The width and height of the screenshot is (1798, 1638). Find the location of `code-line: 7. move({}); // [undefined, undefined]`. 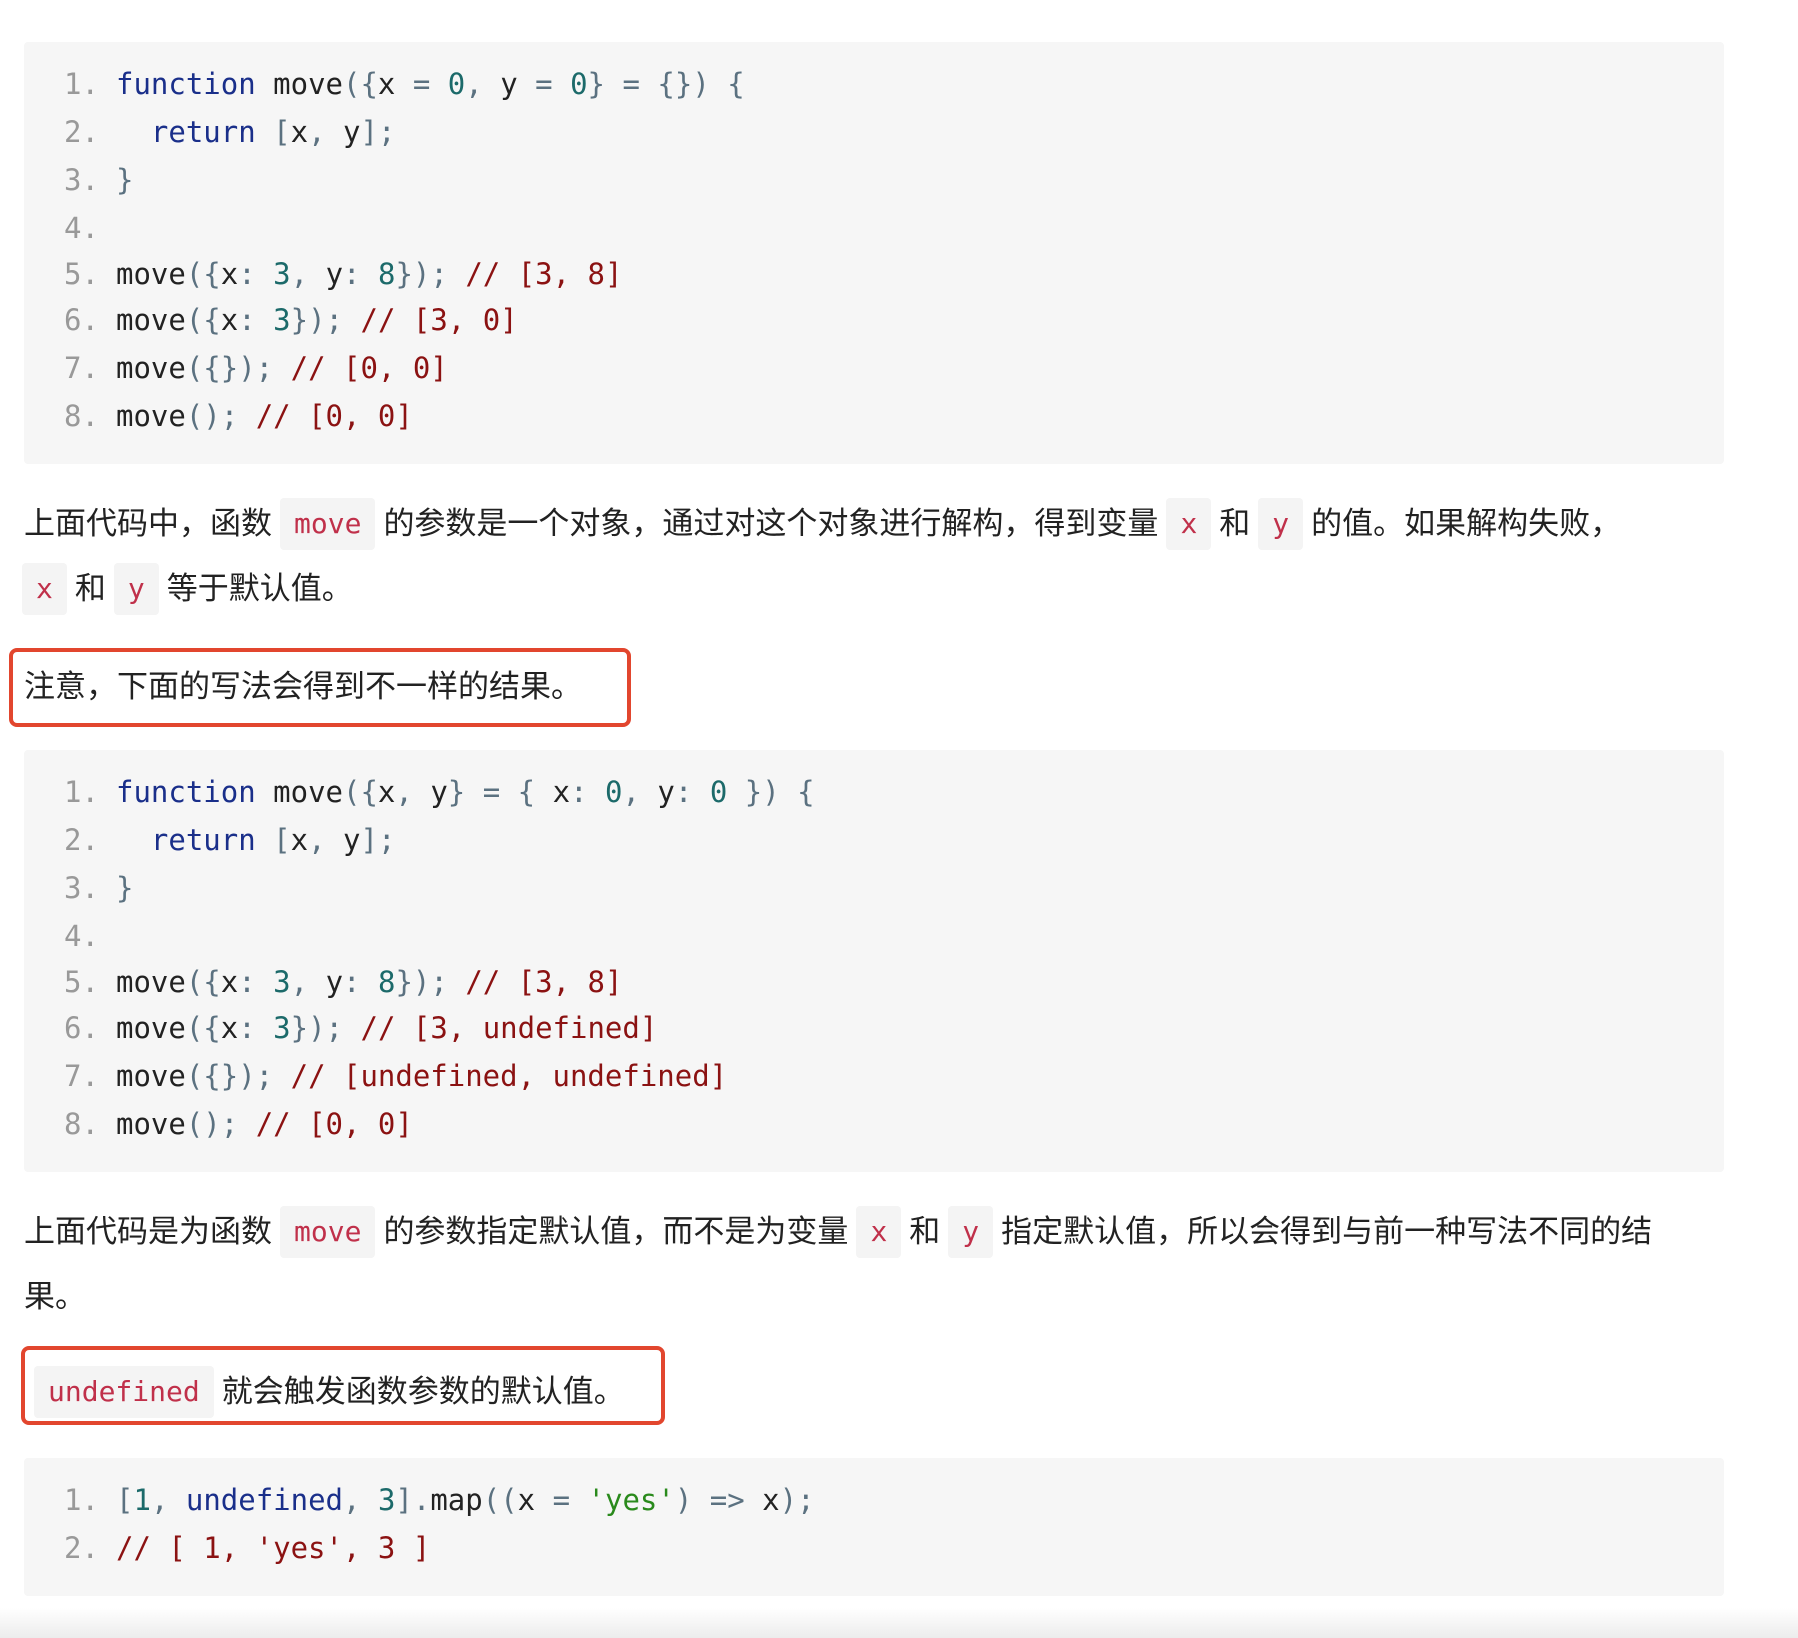

code-line: 7. move({}); // [undefined, undefined] is located at coordinates (396, 1076).